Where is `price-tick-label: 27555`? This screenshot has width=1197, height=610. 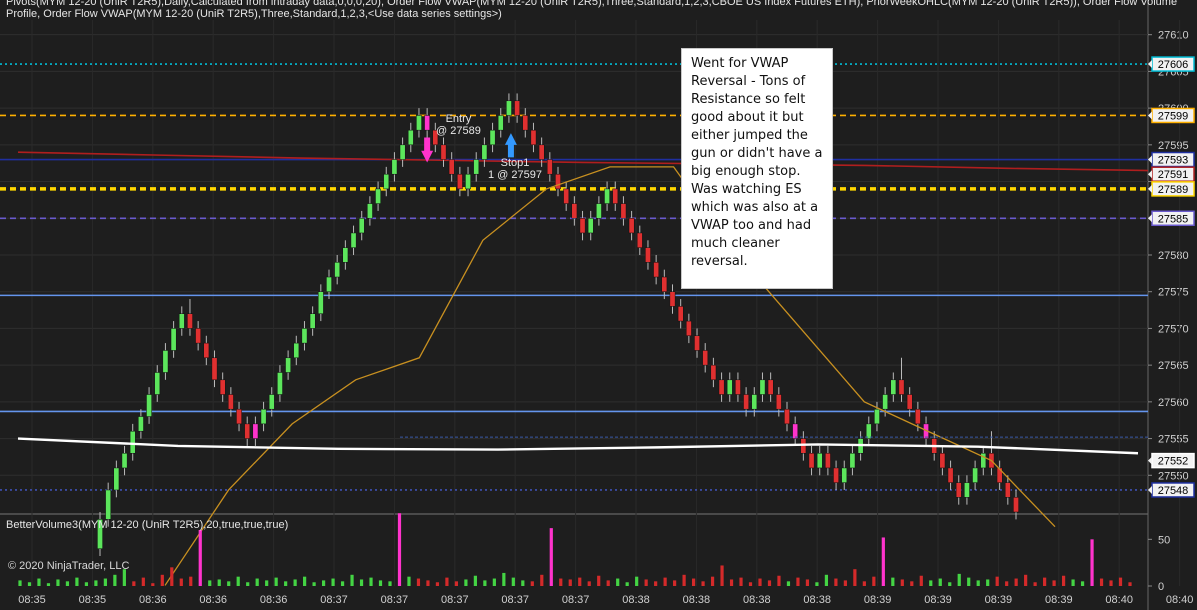
price-tick-label: 27555 is located at coordinates (1173, 440).